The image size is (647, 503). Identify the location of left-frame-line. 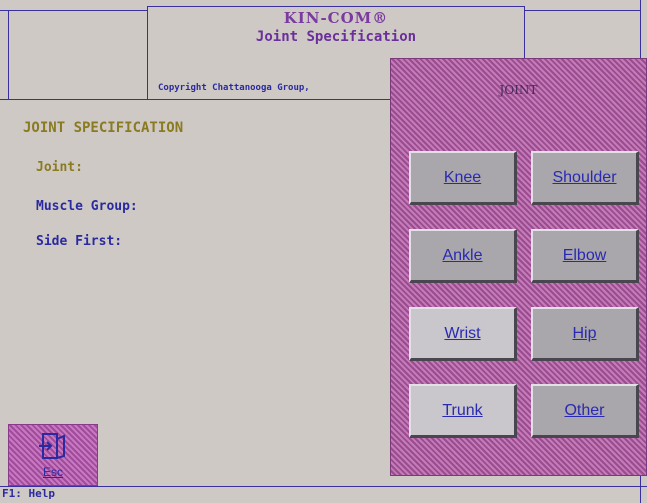
(8, 55).